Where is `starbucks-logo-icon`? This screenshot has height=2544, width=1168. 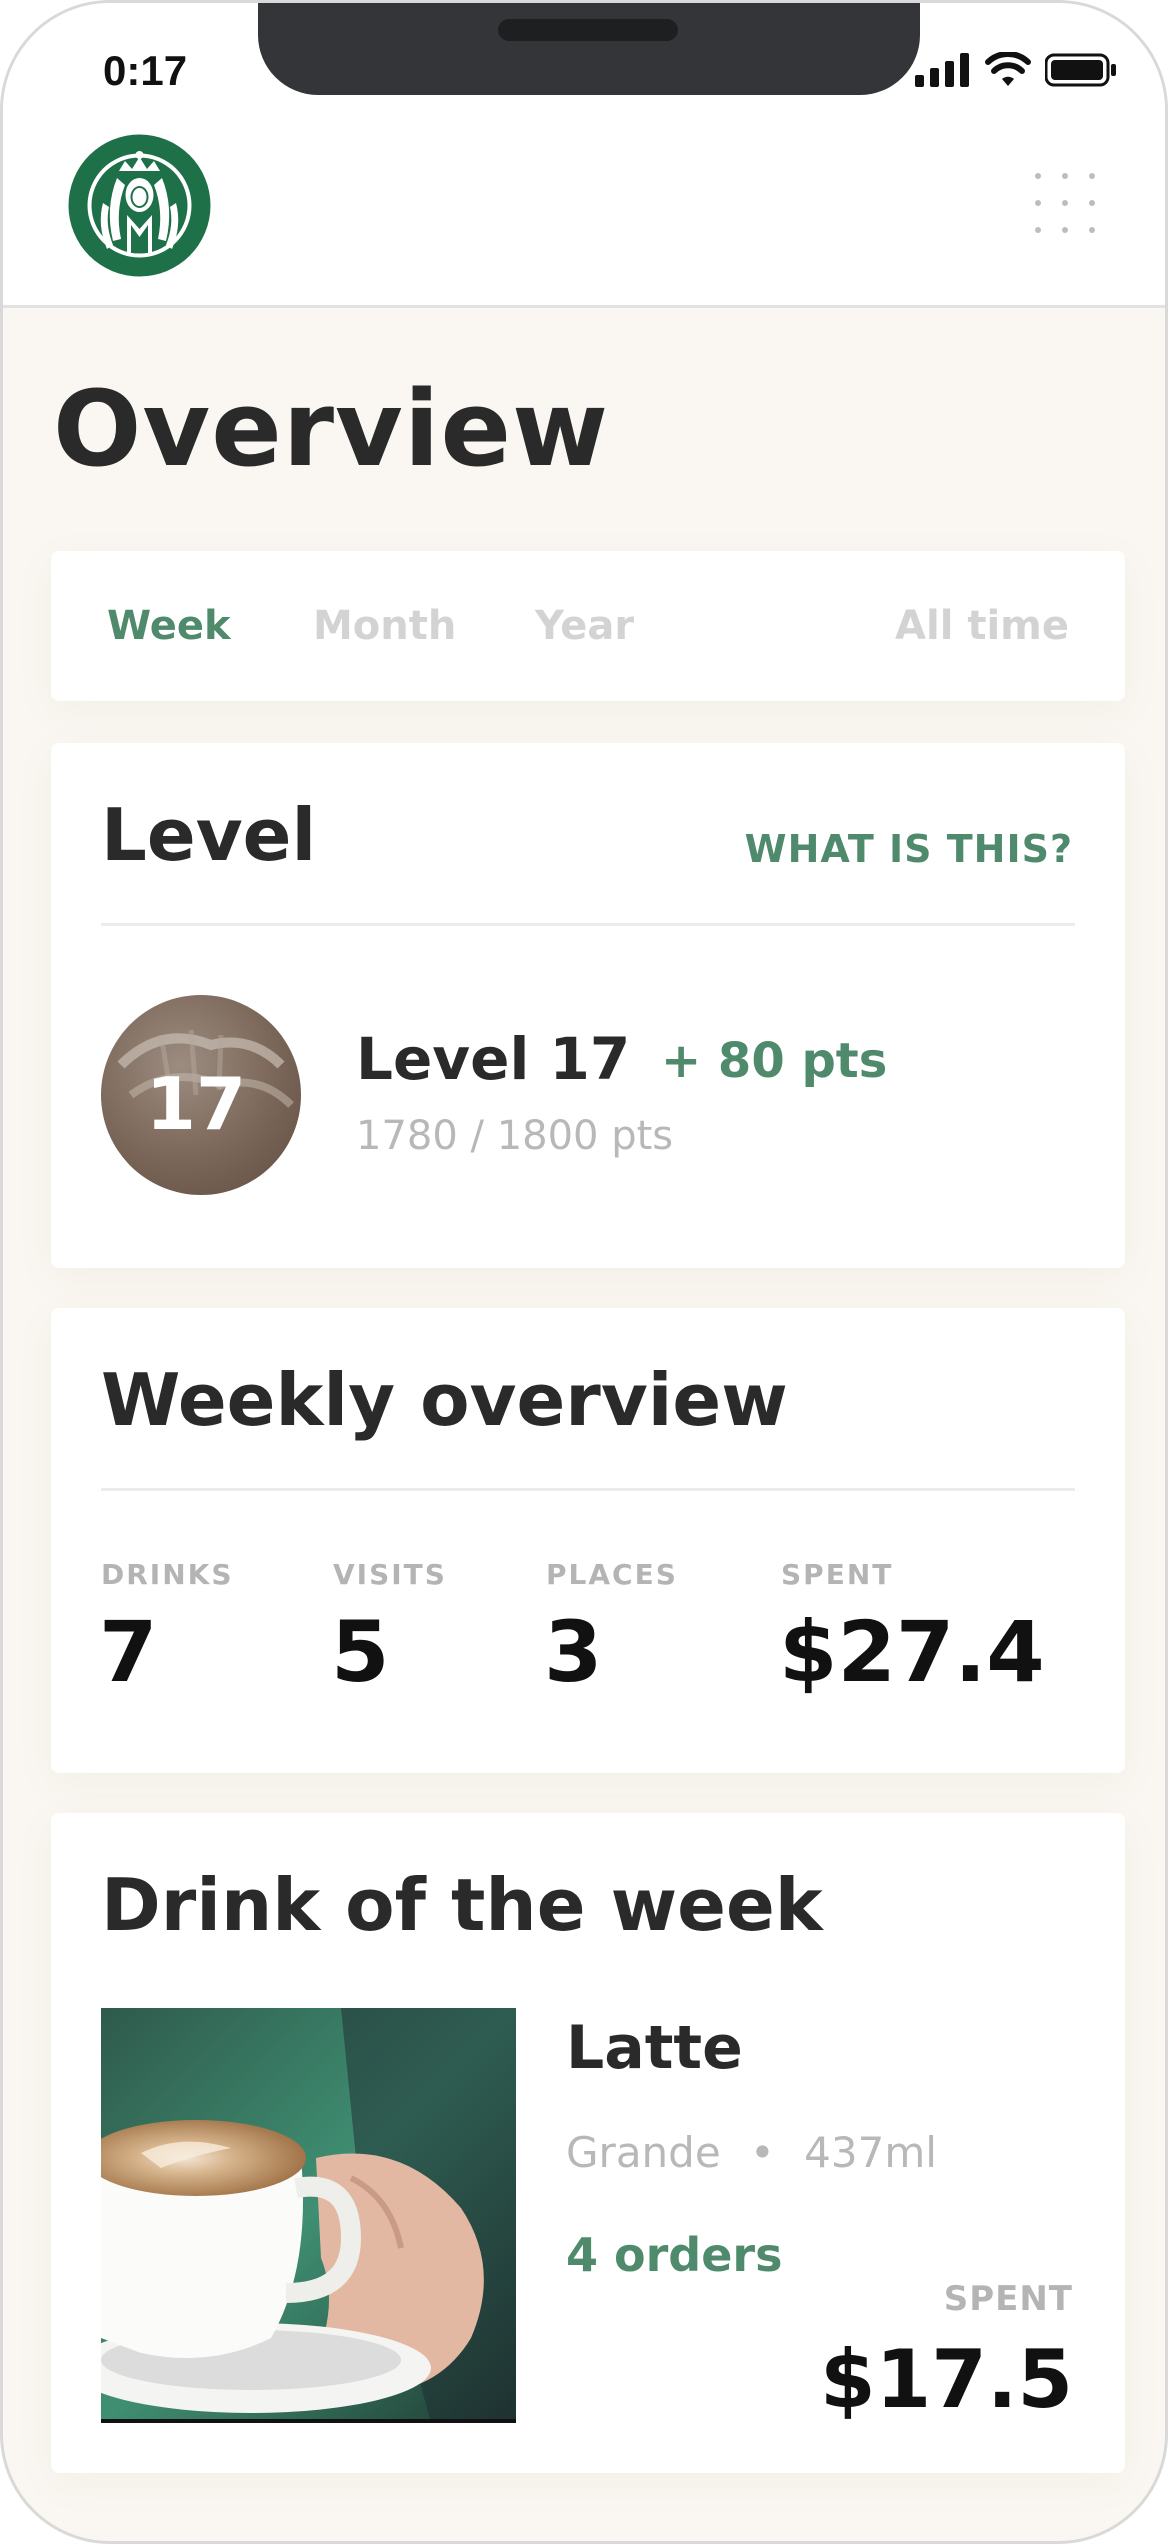 starbucks-logo-icon is located at coordinates (139, 205).